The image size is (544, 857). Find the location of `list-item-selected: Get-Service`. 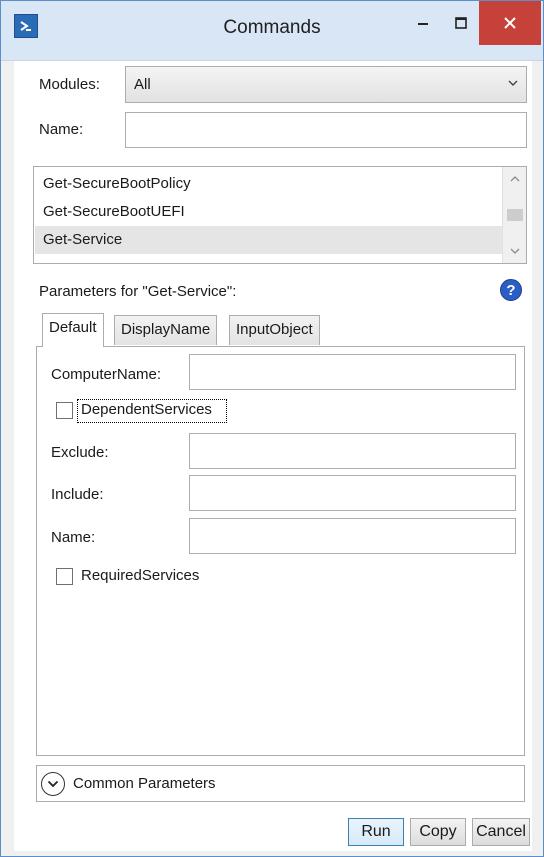

list-item-selected: Get-Service is located at coordinates (268, 240).